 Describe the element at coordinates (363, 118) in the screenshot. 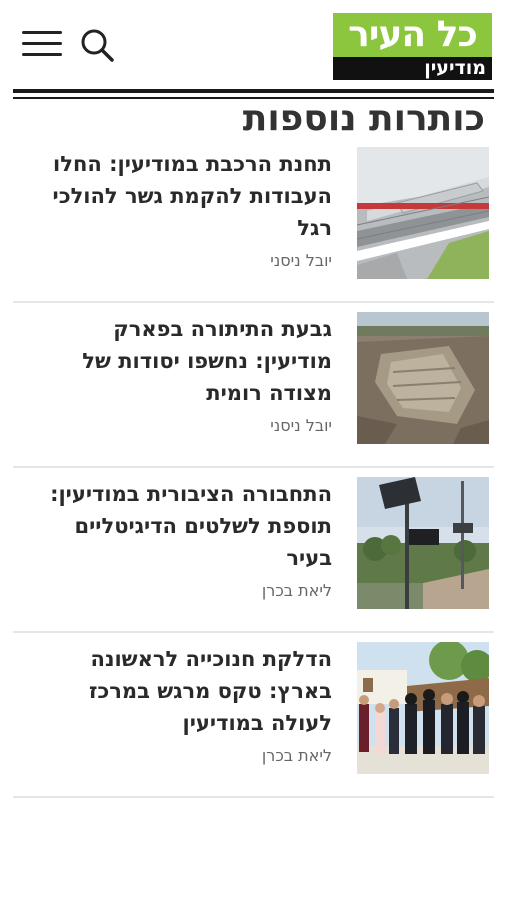

I see `section-title: כותרות נוספות` at that location.